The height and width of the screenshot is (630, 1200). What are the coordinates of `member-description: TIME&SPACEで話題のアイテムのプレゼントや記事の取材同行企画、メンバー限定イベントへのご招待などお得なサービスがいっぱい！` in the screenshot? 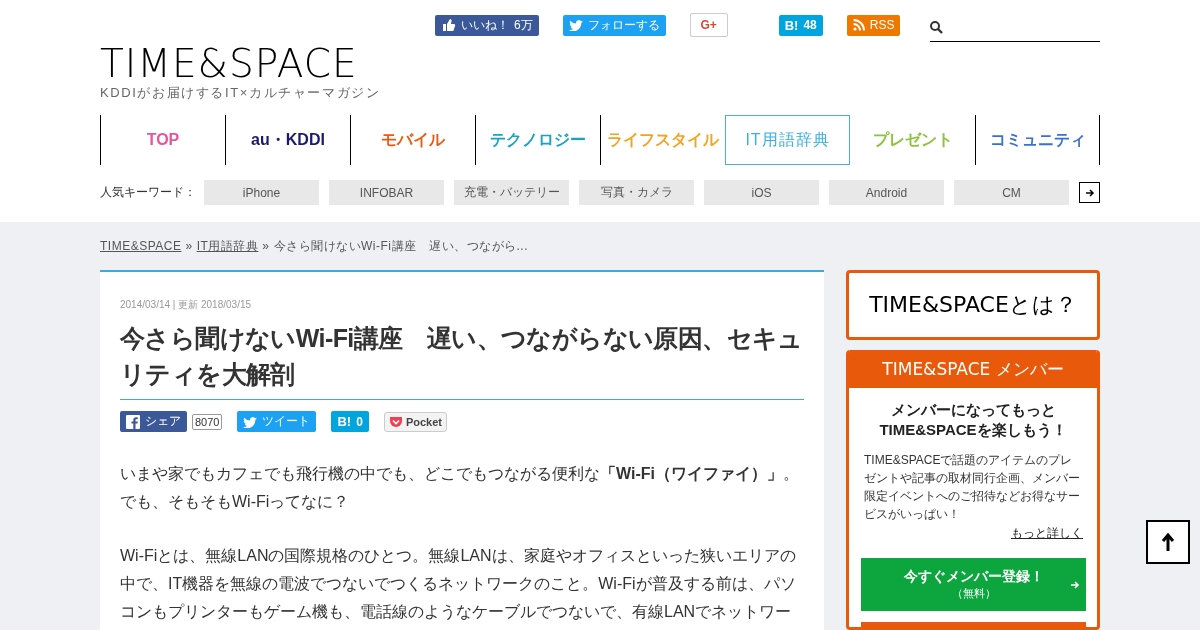 It's located at (972, 487).